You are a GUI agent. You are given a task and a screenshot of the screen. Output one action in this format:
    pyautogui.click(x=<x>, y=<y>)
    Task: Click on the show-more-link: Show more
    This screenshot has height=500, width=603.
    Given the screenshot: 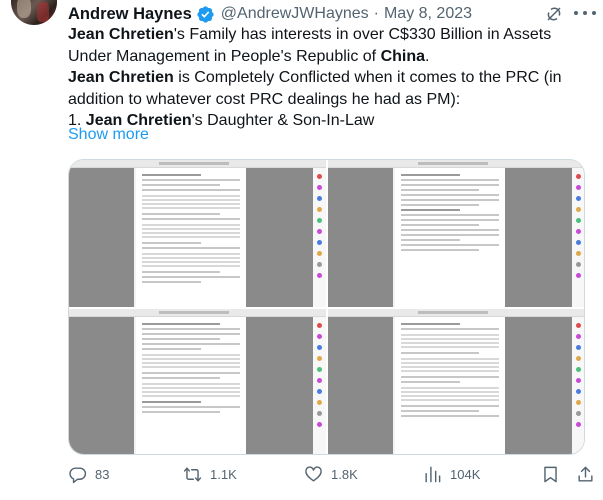 What is the action you would take?
    pyautogui.click(x=108, y=135)
    